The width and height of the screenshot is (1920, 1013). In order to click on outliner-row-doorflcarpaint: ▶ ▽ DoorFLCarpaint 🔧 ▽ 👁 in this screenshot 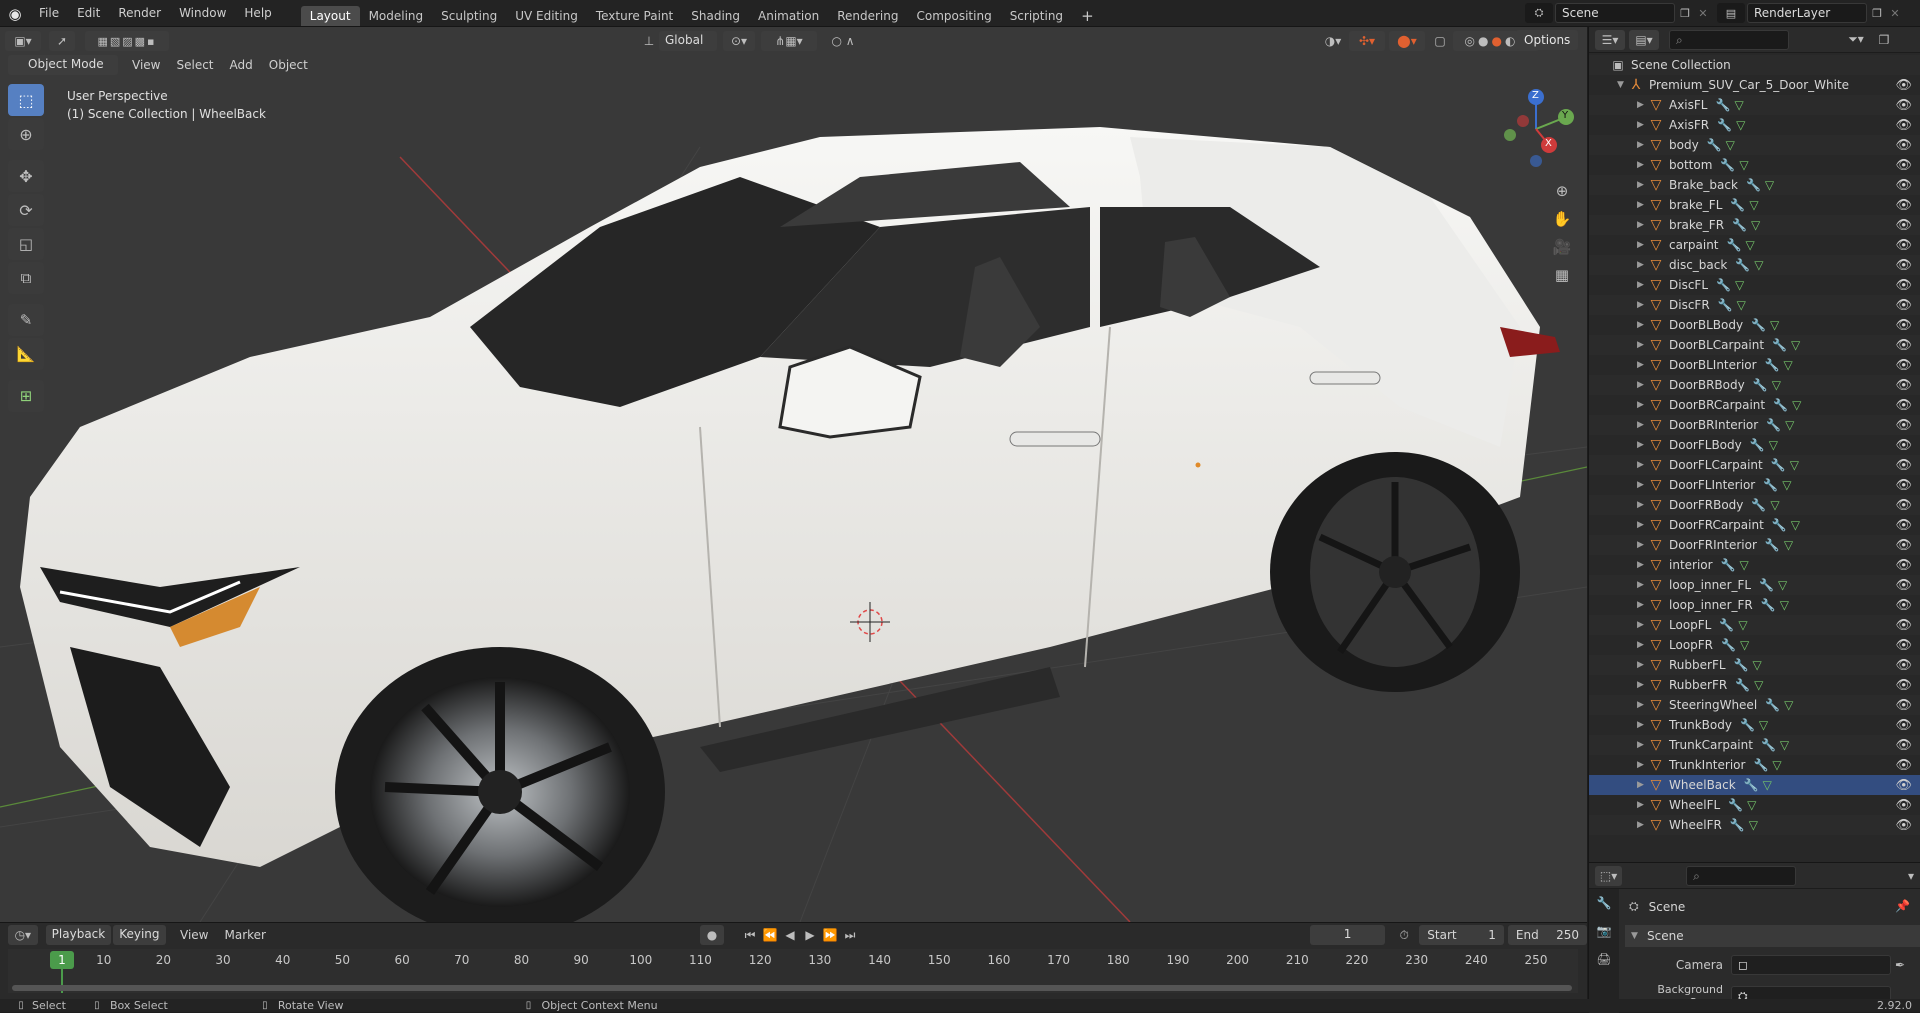, I will do `click(1754, 465)`.